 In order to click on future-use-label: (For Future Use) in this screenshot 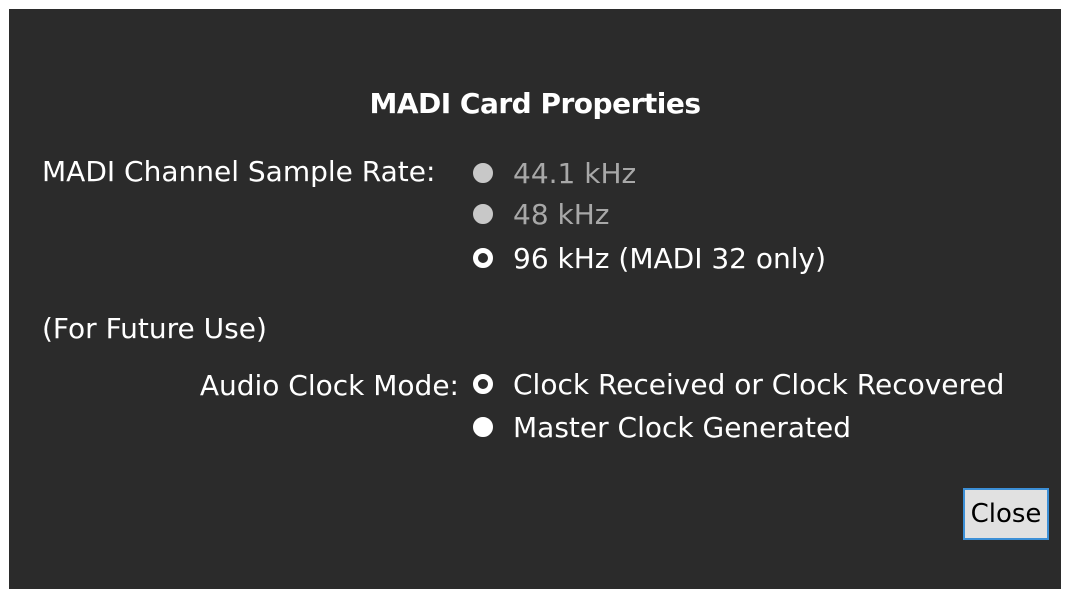, I will do `click(154, 328)`.